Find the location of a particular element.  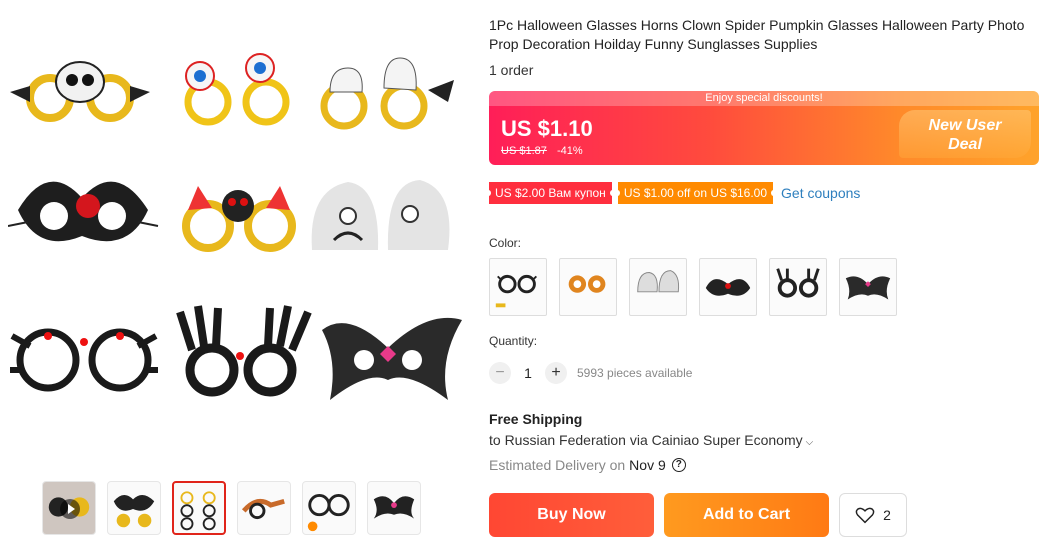

new-user-label: New User is located at coordinates (965, 125).